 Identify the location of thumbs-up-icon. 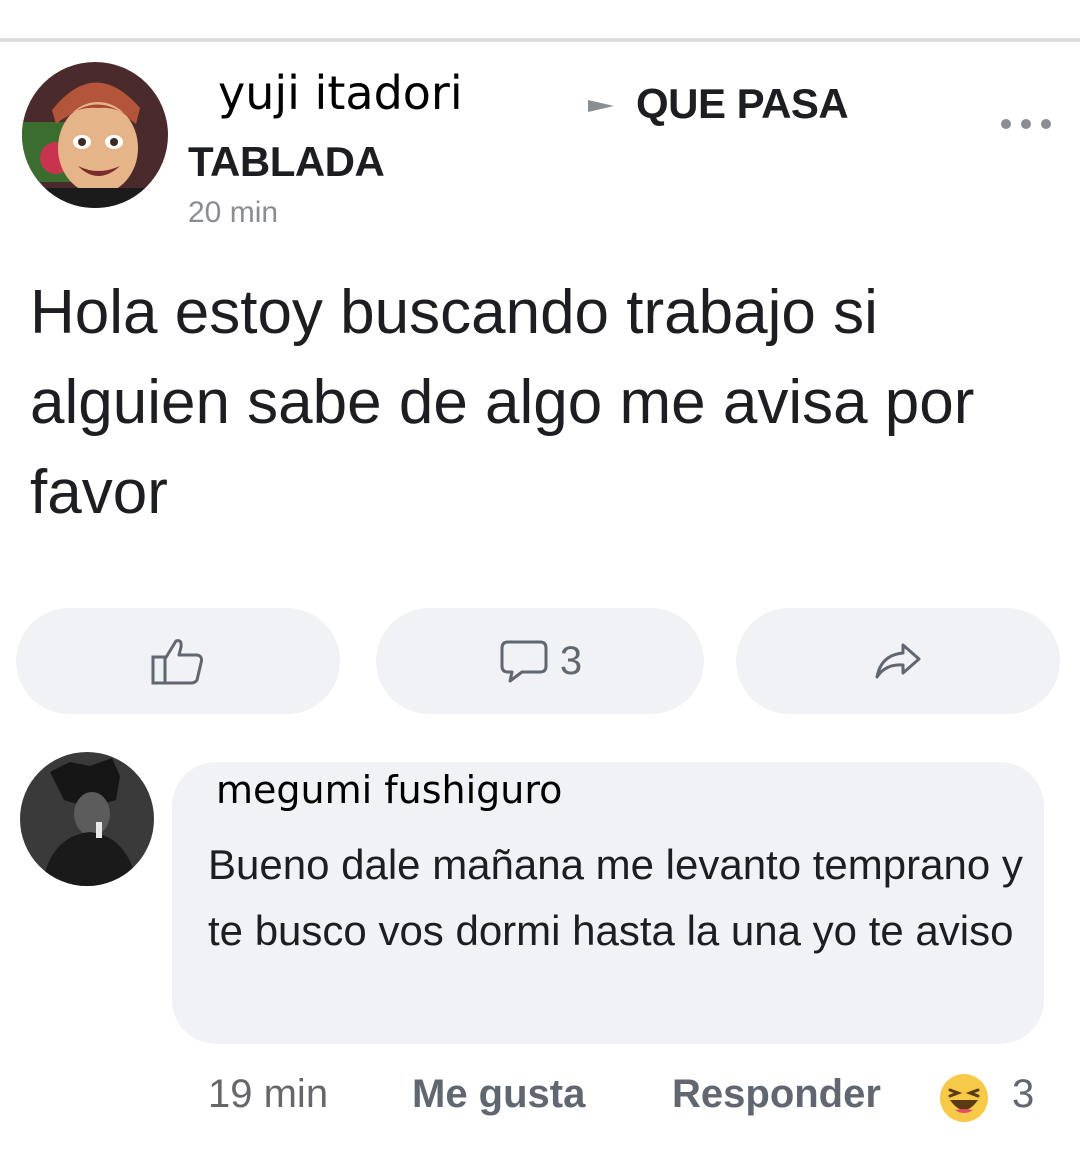
(177, 662).